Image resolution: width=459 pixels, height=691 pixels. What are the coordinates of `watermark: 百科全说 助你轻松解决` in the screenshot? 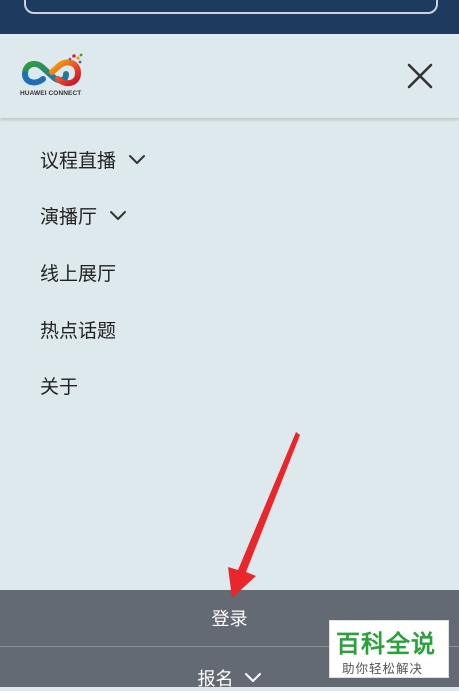 It's located at (389, 649).